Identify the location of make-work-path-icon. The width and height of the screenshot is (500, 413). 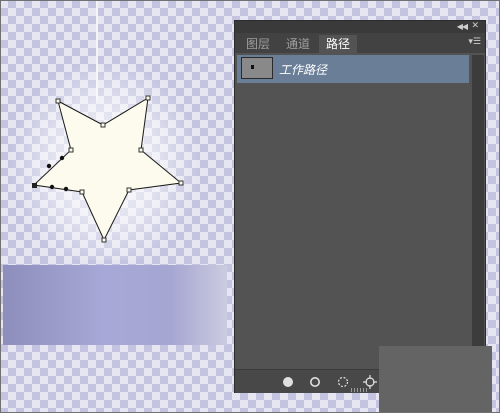
(370, 382).